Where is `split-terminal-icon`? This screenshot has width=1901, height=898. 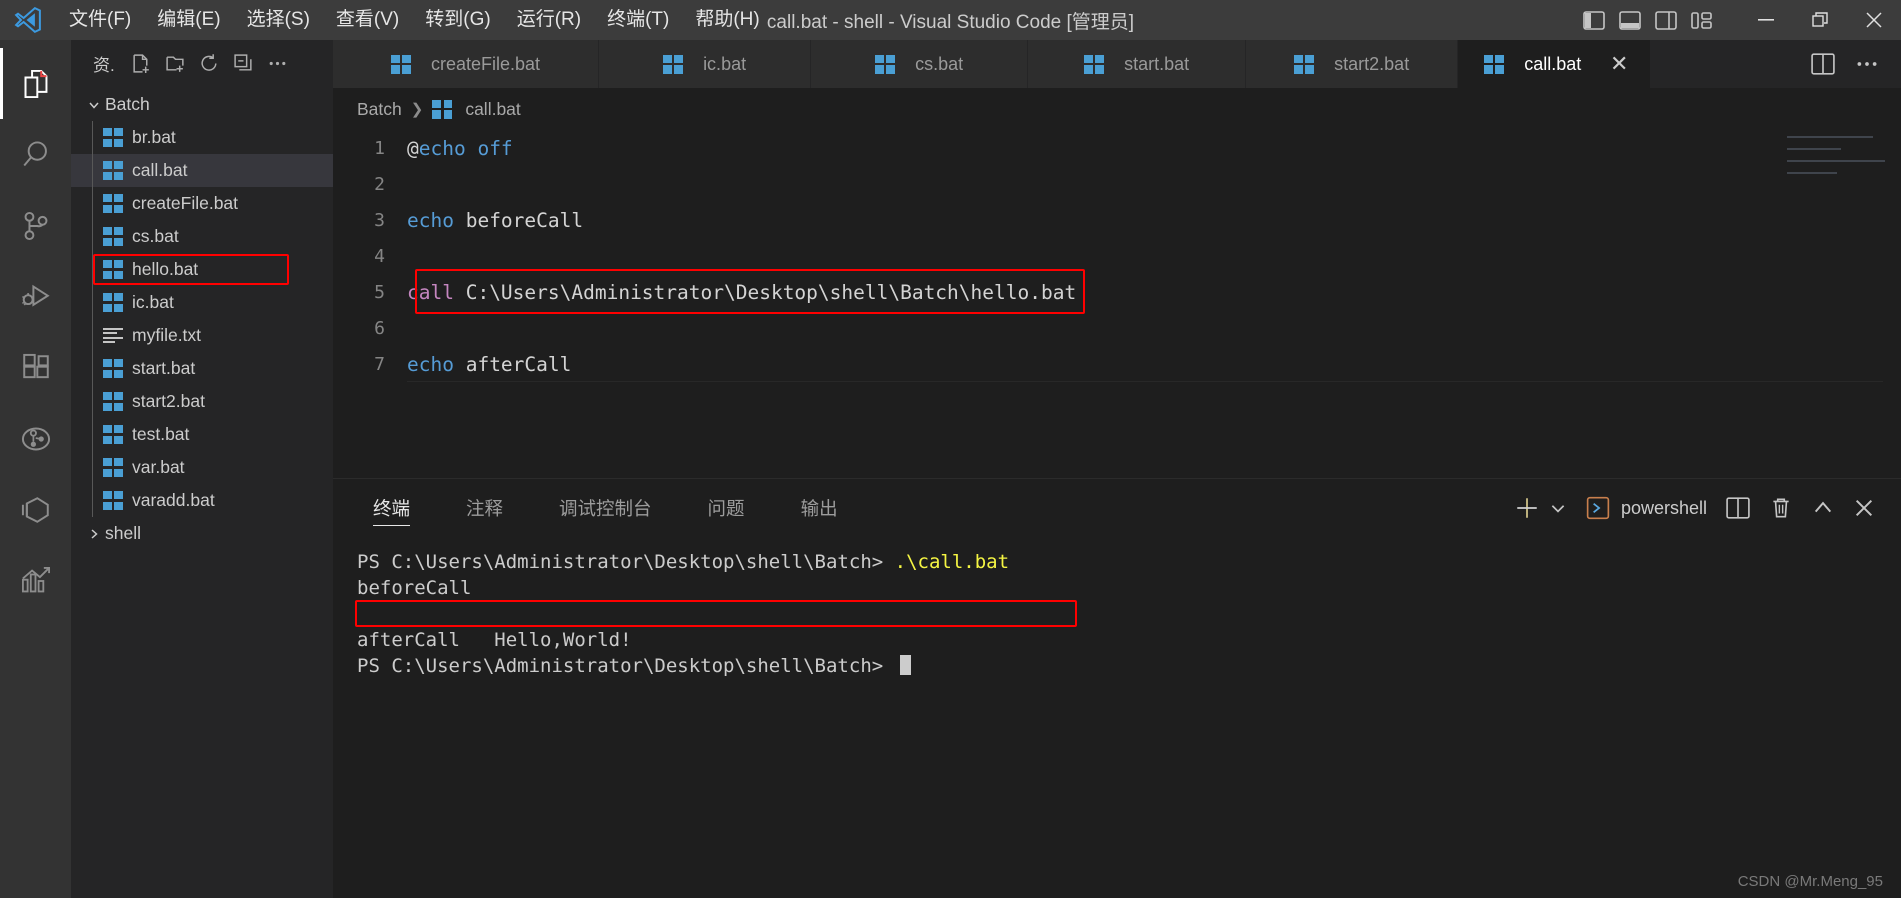 split-terminal-icon is located at coordinates (1738, 508).